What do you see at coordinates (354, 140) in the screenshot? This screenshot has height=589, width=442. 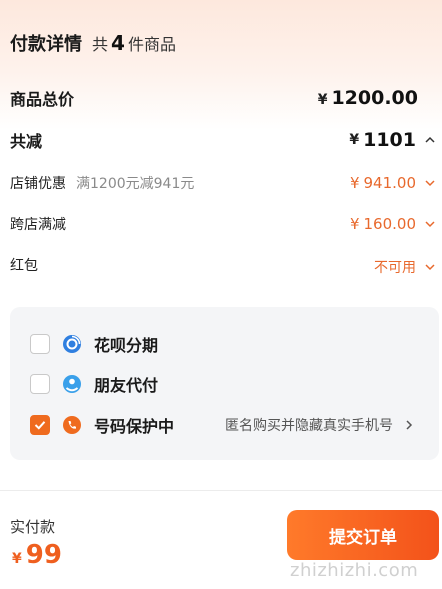 I see `discount-currency: ¥` at bounding box center [354, 140].